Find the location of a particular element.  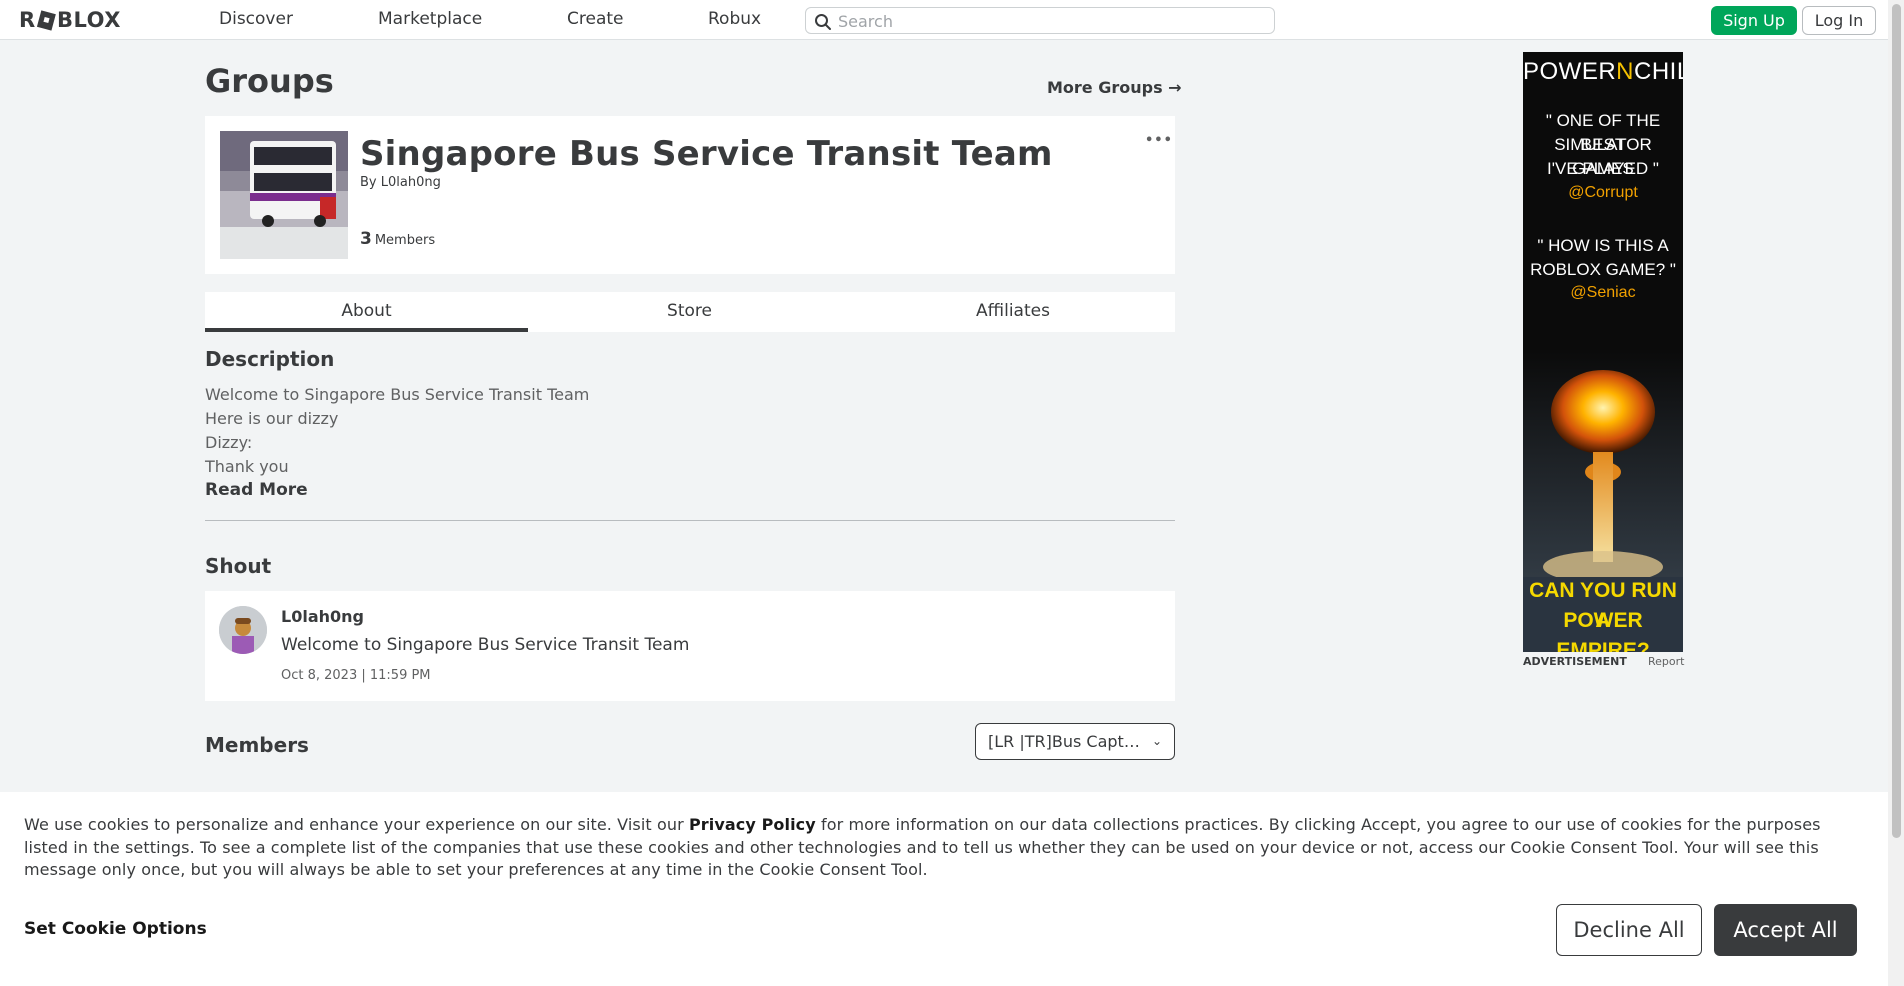

member-count-label: Members is located at coordinates (405, 240).